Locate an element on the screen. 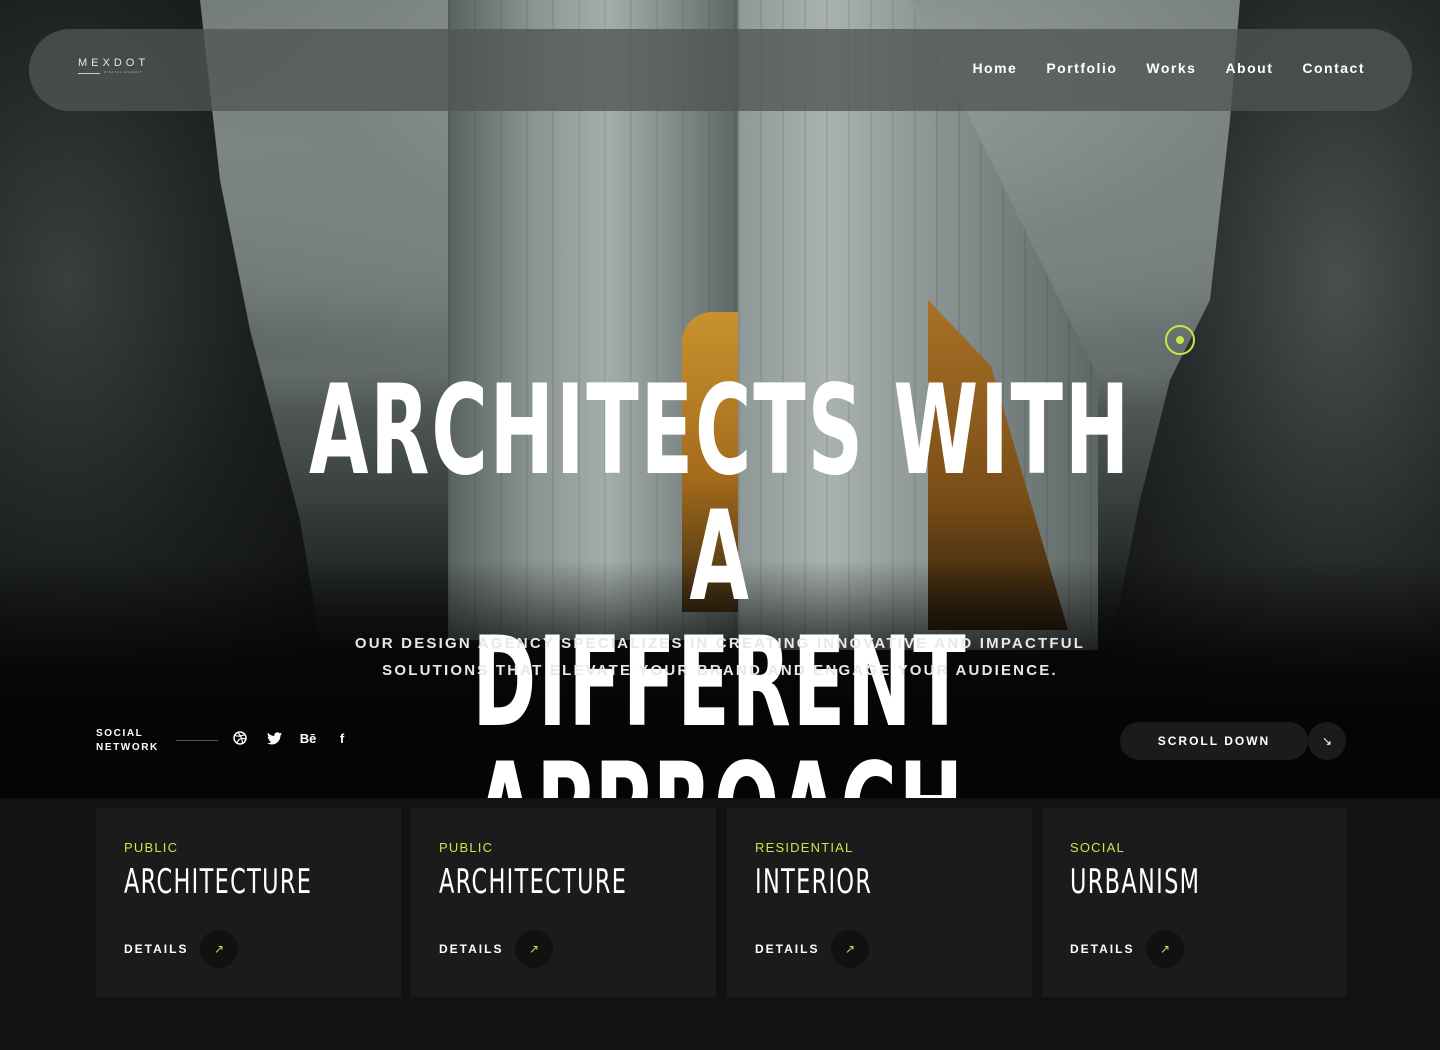  nav-item-contact: Contact is located at coordinates (1333, 68).